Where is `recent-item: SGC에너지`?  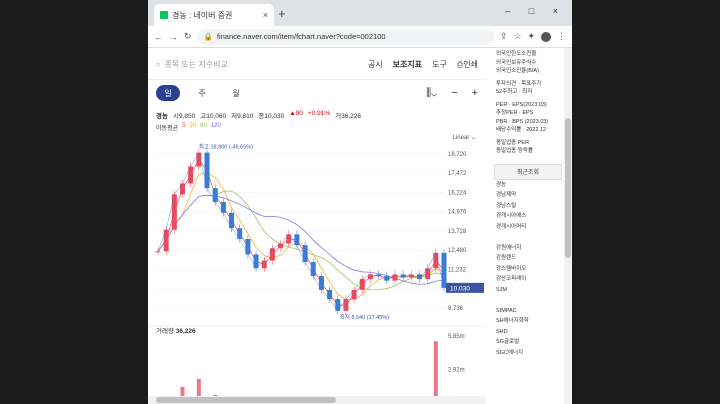 recent-item: SGC에너지 is located at coordinates (528, 353).